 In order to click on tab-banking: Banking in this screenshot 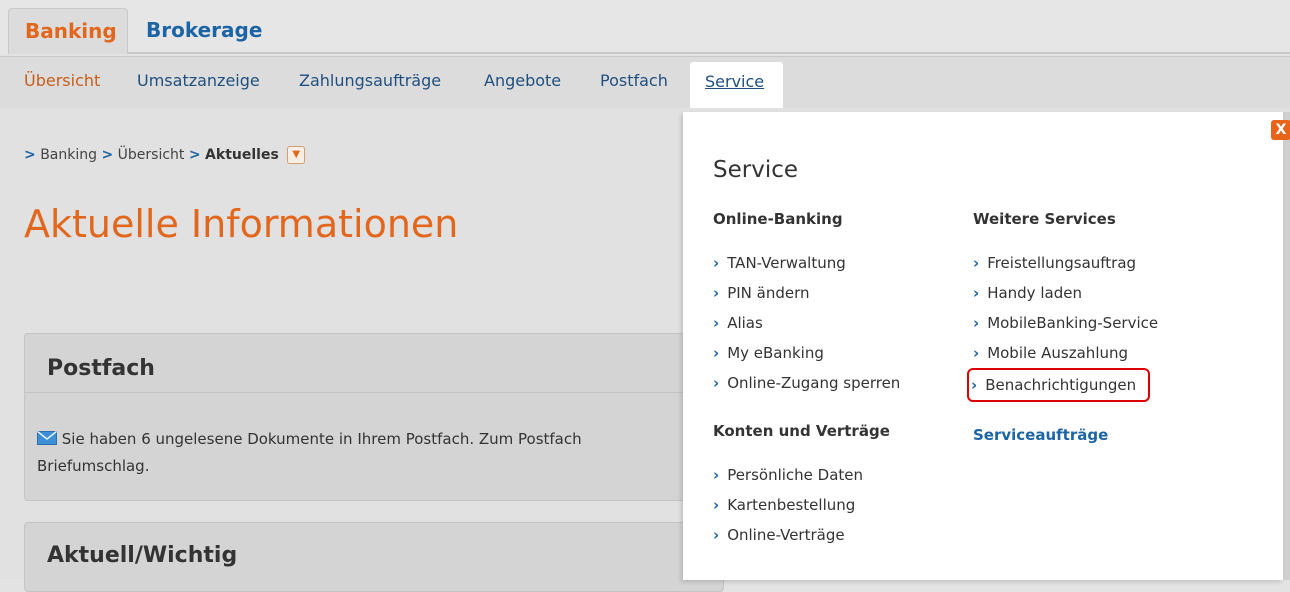, I will do `click(68, 31)`.